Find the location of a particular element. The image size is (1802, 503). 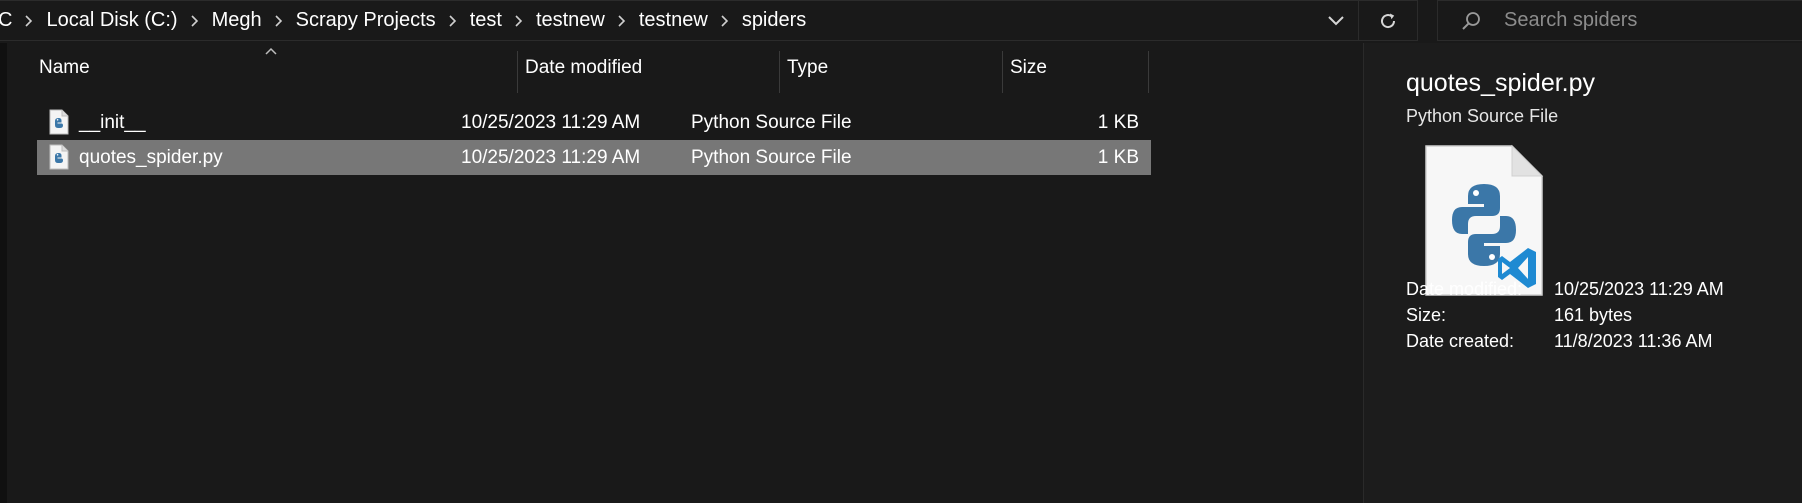

property-value-date-created: 11/8/2023 11:36 AM is located at coordinates (1633, 341).